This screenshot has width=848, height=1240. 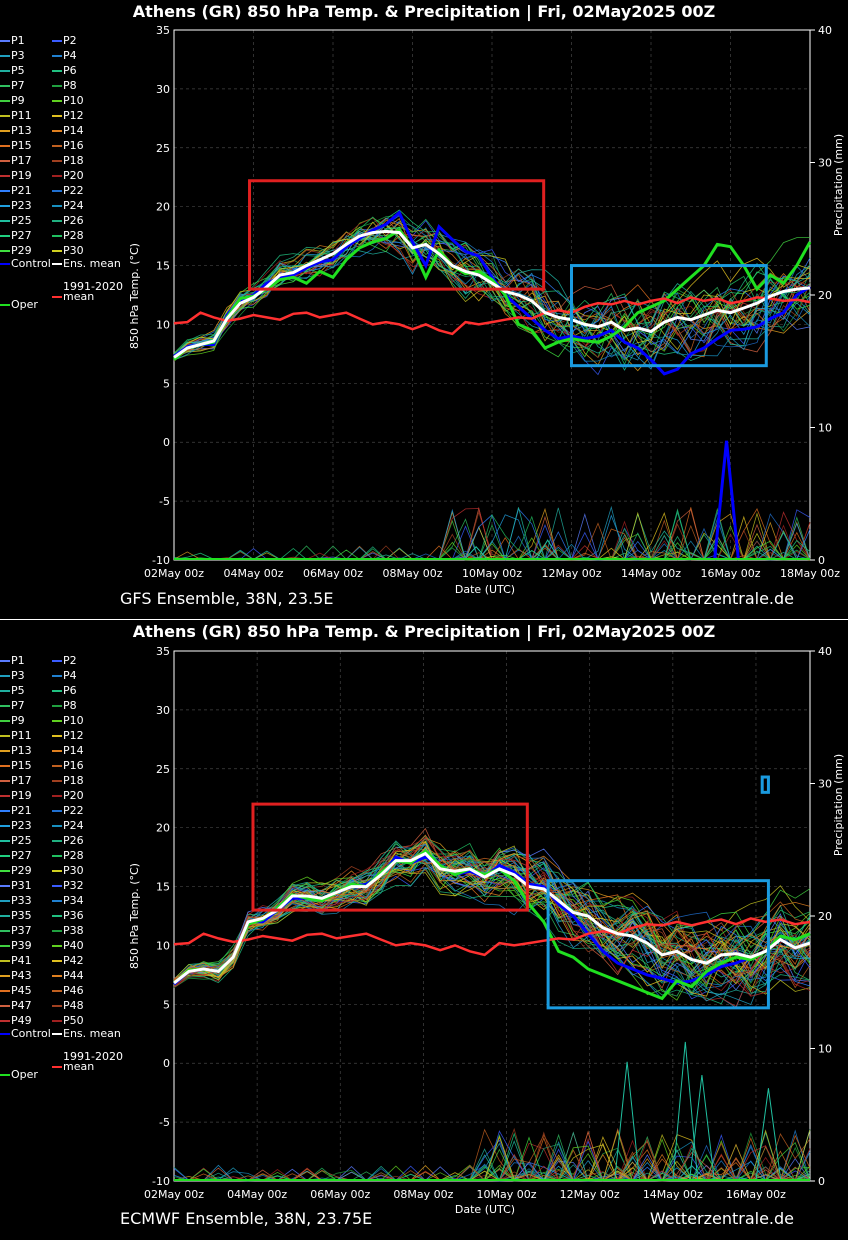 What do you see at coordinates (21, 160) in the screenshot?
I see `legend-label: P17` at bounding box center [21, 160].